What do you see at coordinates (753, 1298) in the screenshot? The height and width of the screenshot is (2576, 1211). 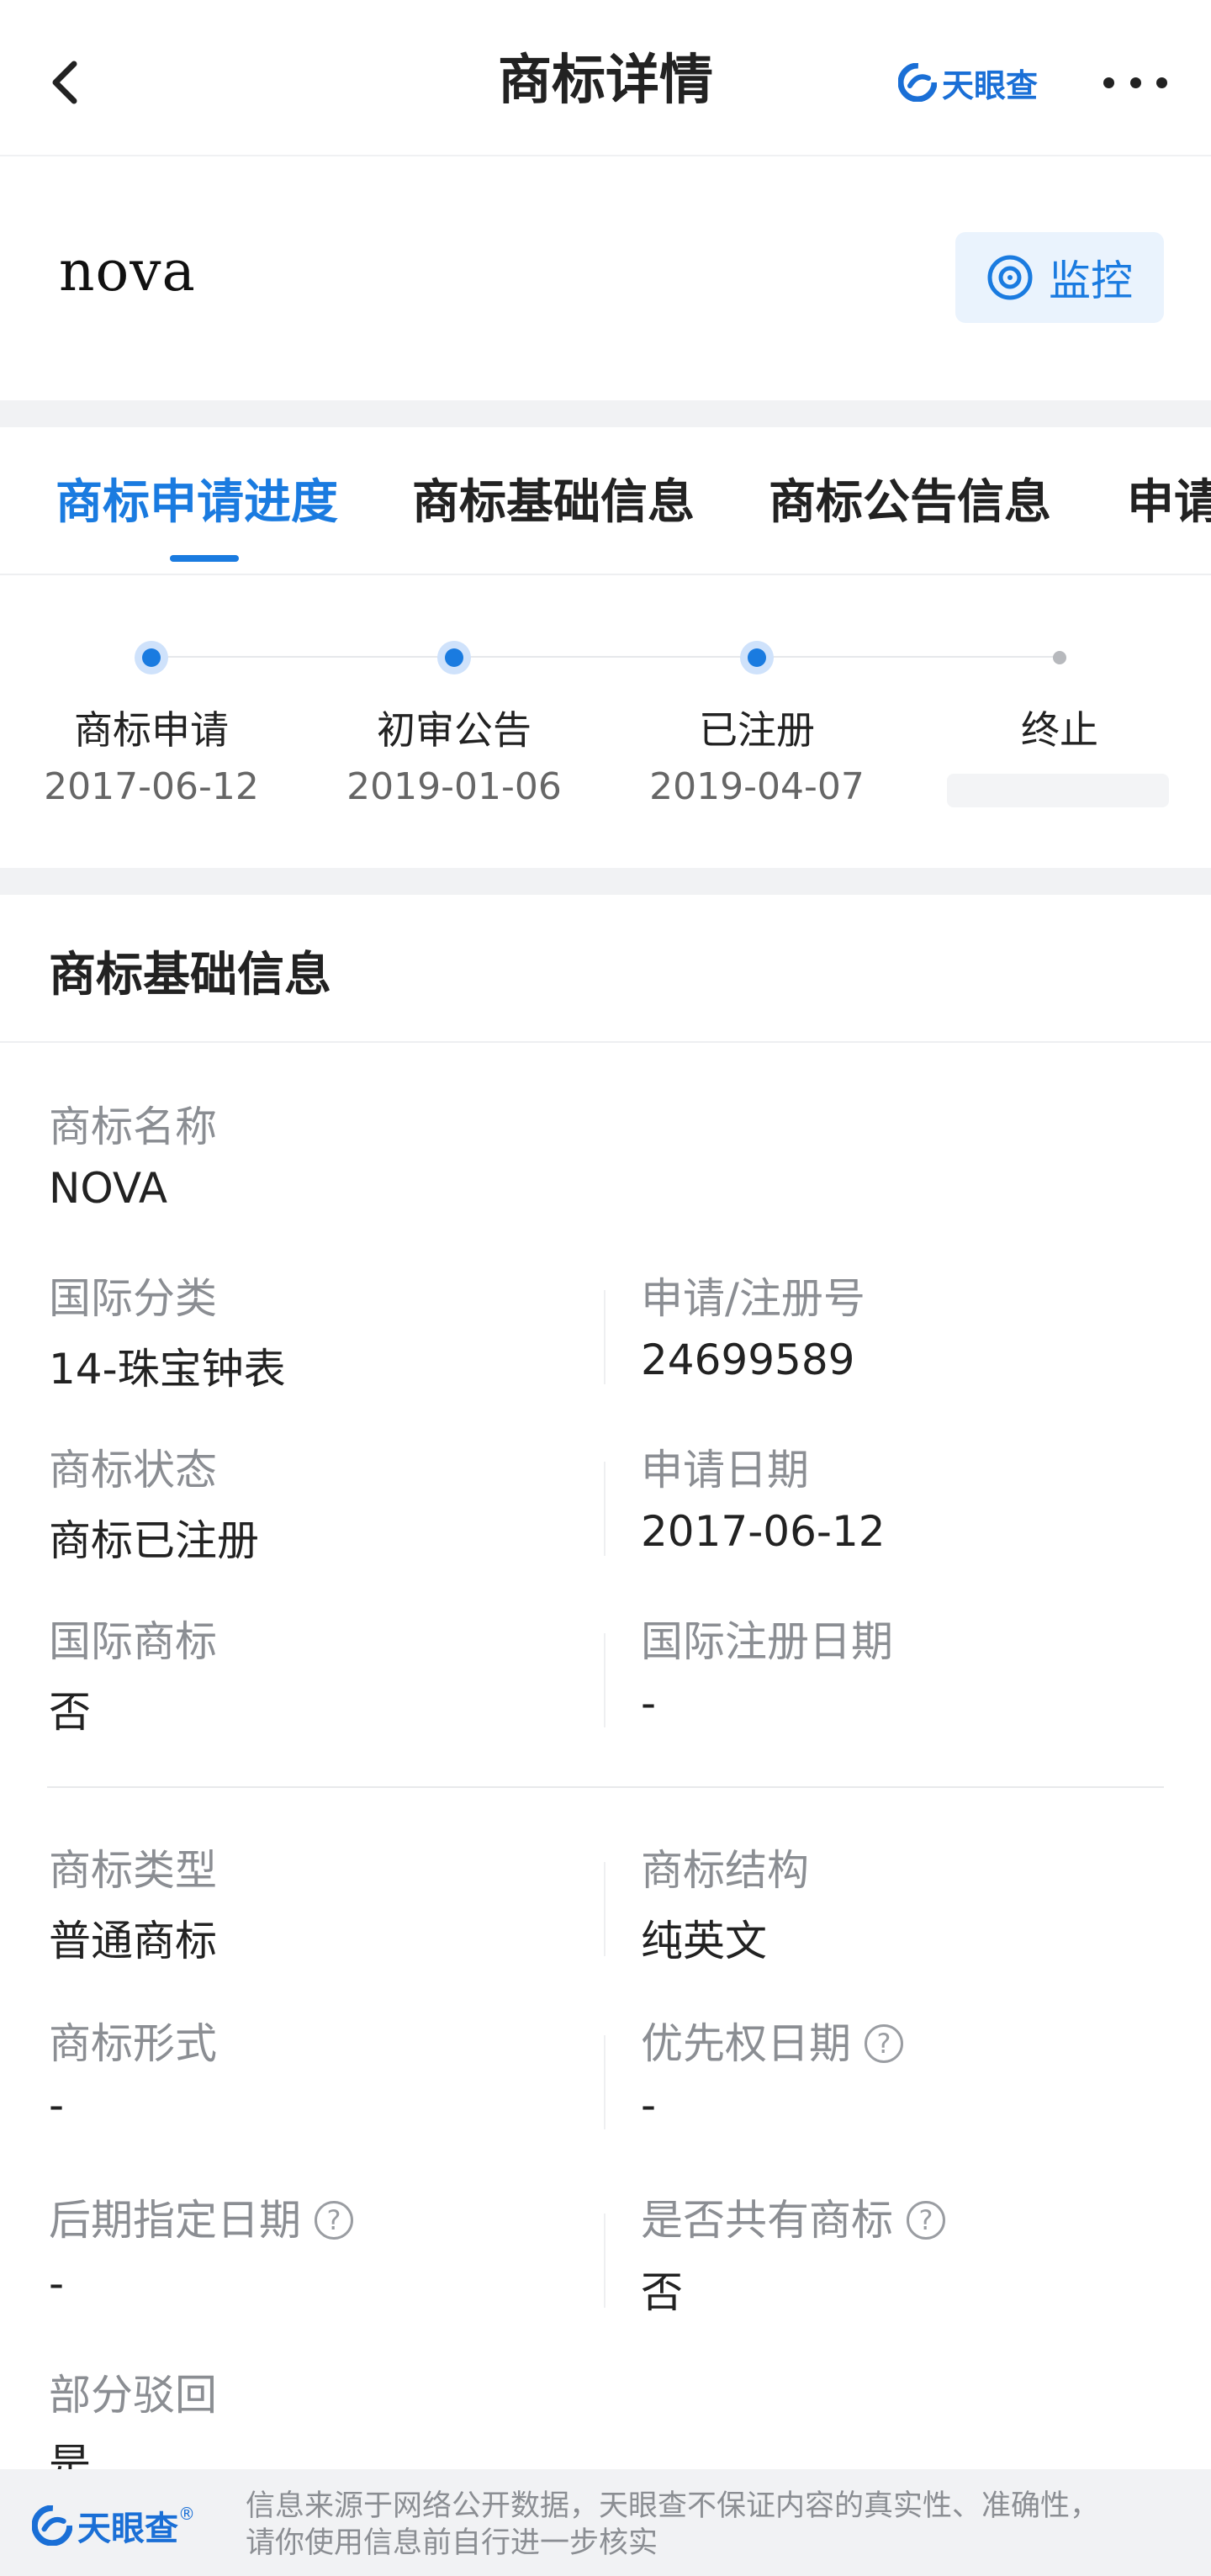 I see `reg-no-label: 申请/注册号` at bounding box center [753, 1298].